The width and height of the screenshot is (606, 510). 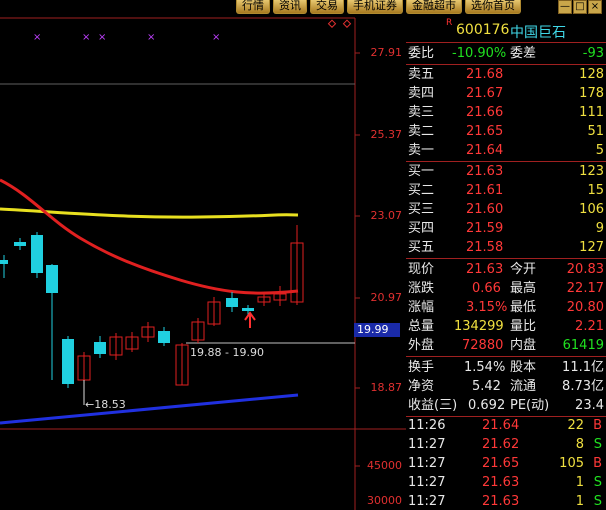 What do you see at coordinates (506, 150) in the screenshot?
I see `ask-row: 卖一 21.64 5` at bounding box center [506, 150].